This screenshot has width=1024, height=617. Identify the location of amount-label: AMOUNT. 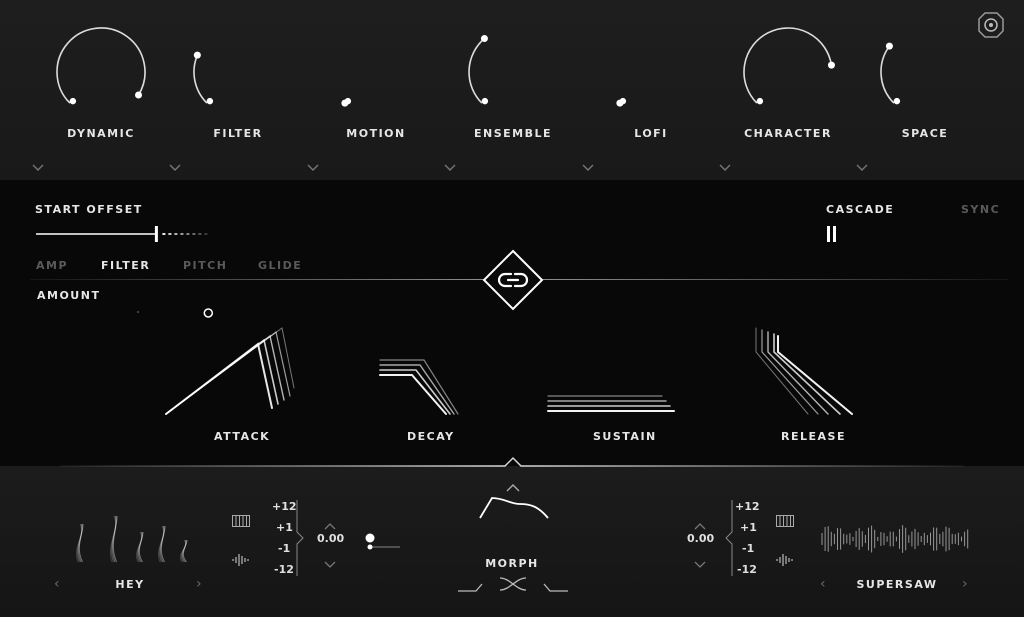
(69, 295).